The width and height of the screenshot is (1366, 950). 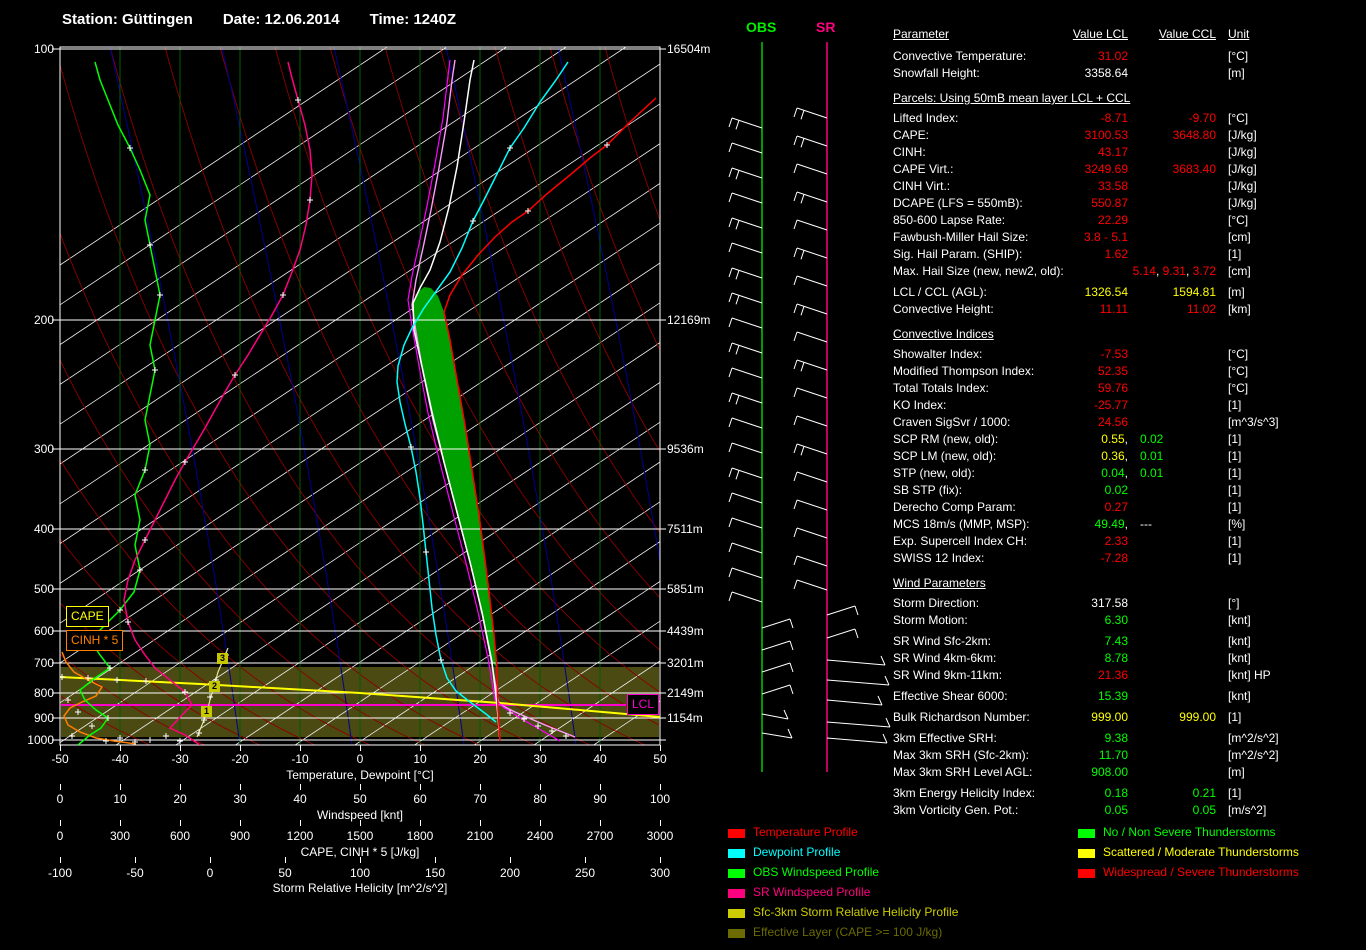 I want to click on parameter-value: ,, so click(x=1126, y=439).